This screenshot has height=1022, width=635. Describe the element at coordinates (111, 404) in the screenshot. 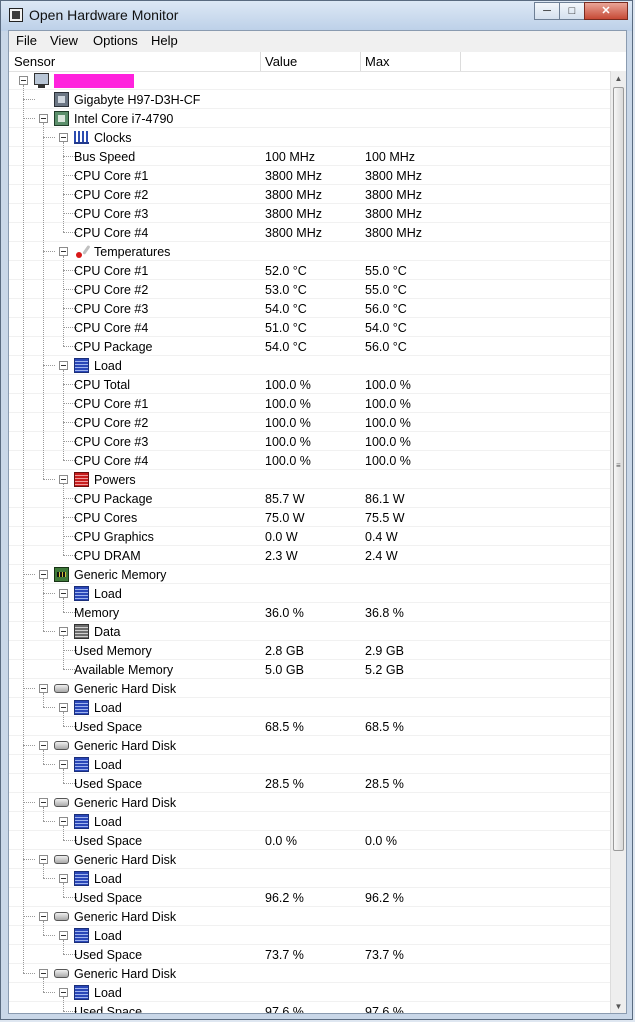

I see `sensor-label: CPU Core #1` at that location.